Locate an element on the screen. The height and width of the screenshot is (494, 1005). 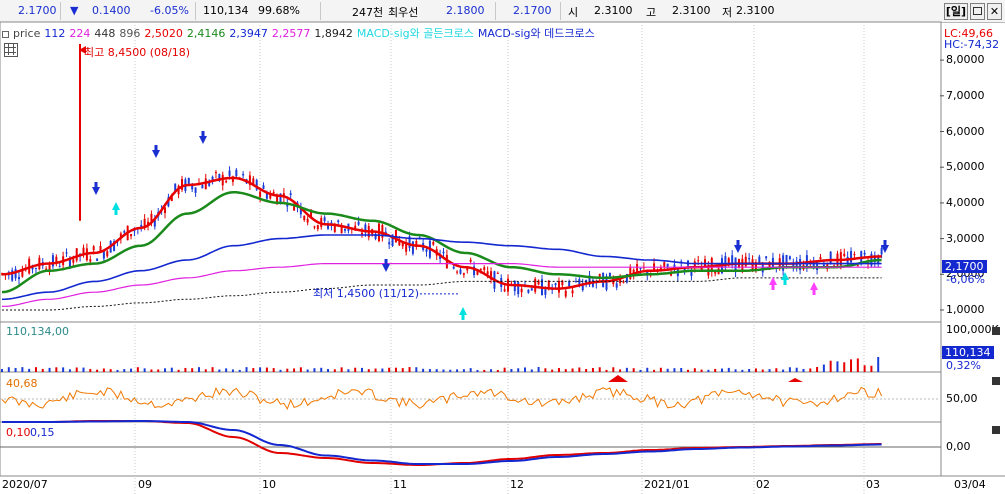
legend-value-3: 2,3947 is located at coordinates (248, 33).